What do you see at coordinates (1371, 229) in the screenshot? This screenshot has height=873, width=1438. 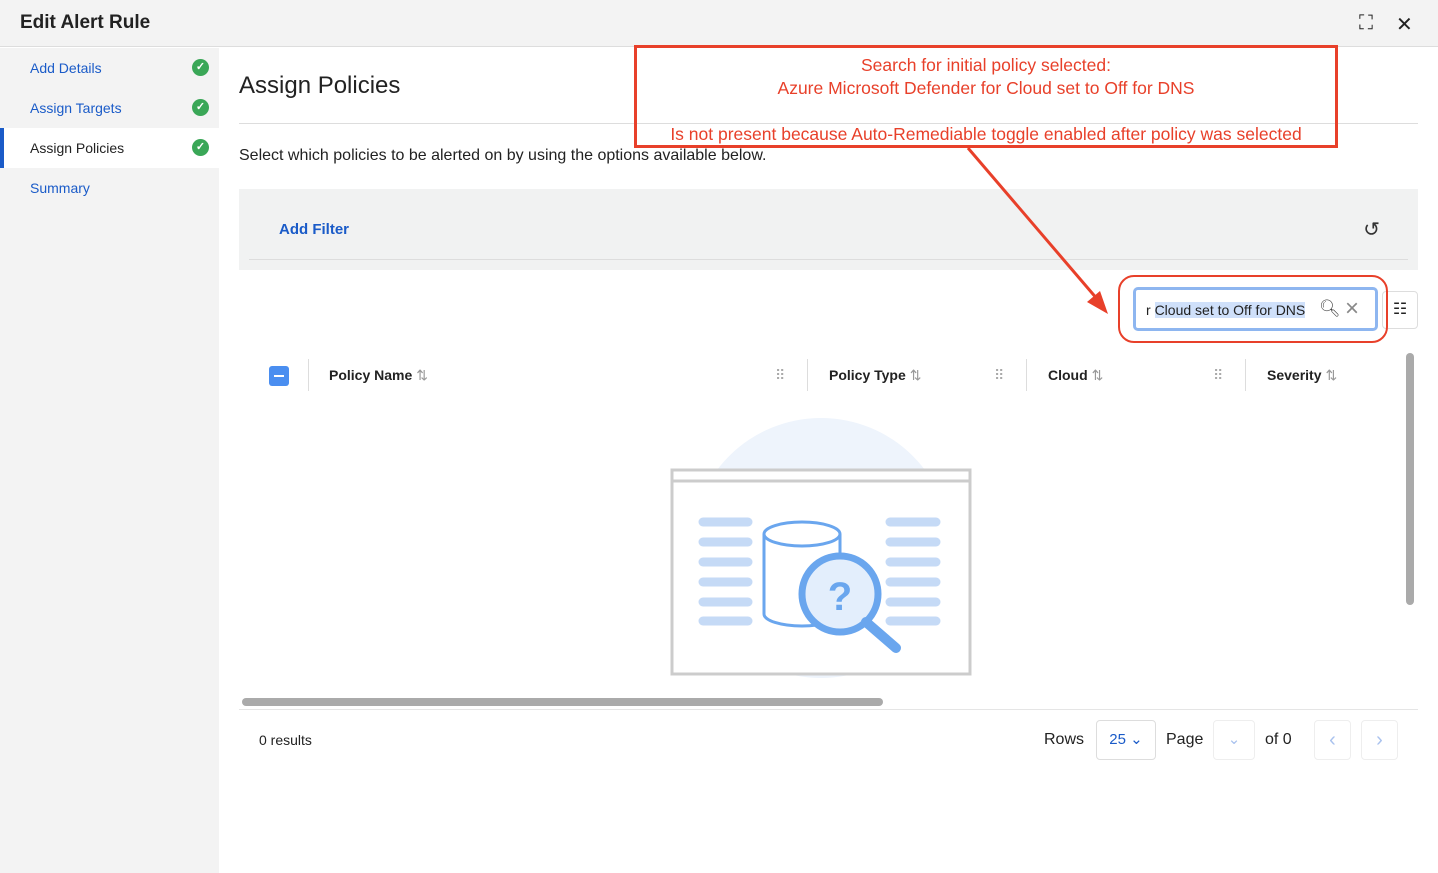 I see `reset-icon: ↺` at bounding box center [1371, 229].